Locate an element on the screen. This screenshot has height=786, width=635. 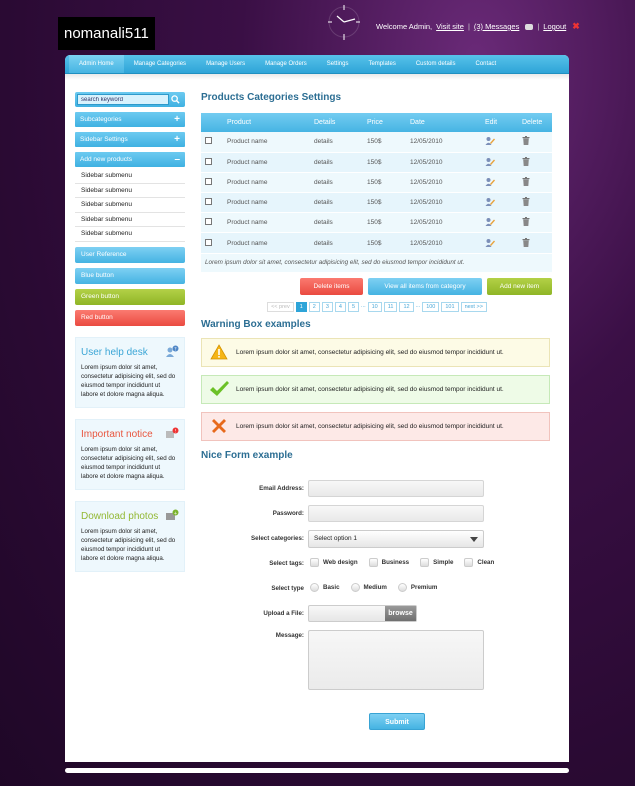
red-button: Red button is located at coordinates (130, 317).